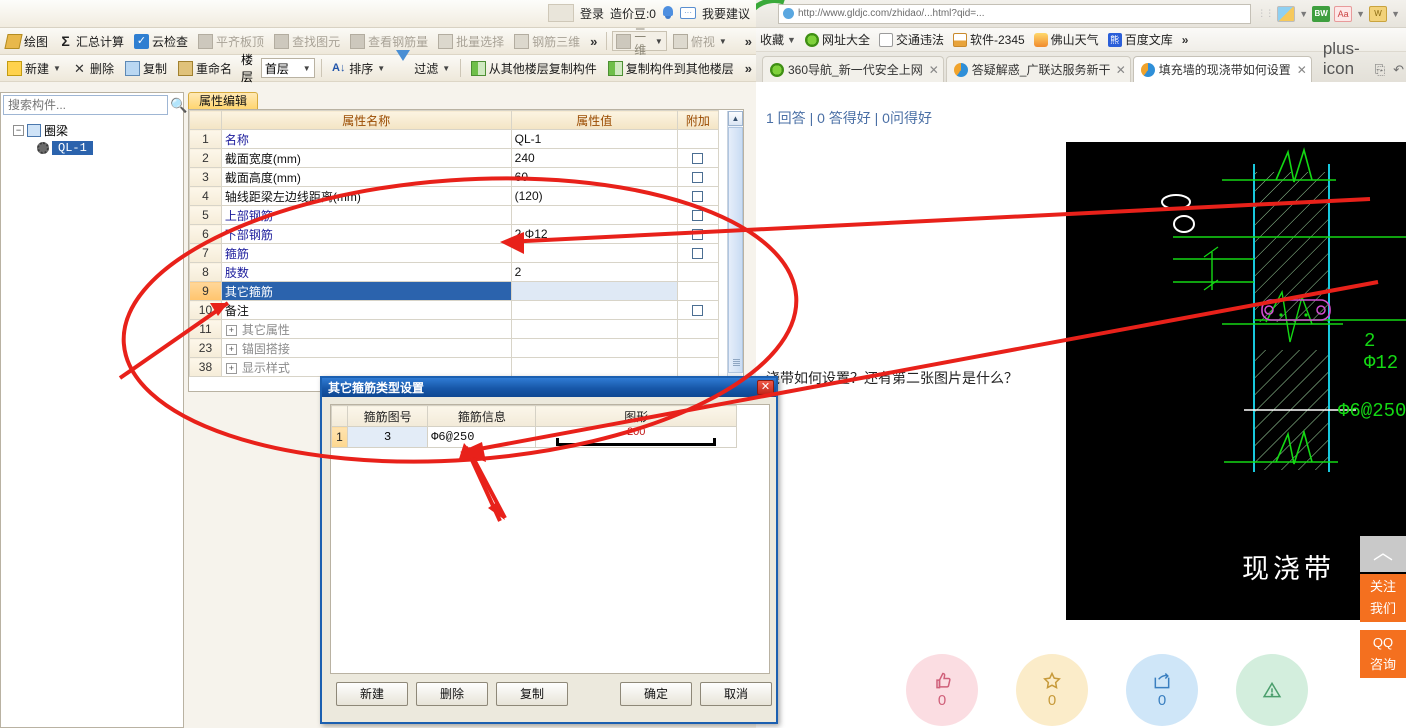 This screenshot has width=1406, height=728. I want to click on apps-icon, so click(1286, 13).